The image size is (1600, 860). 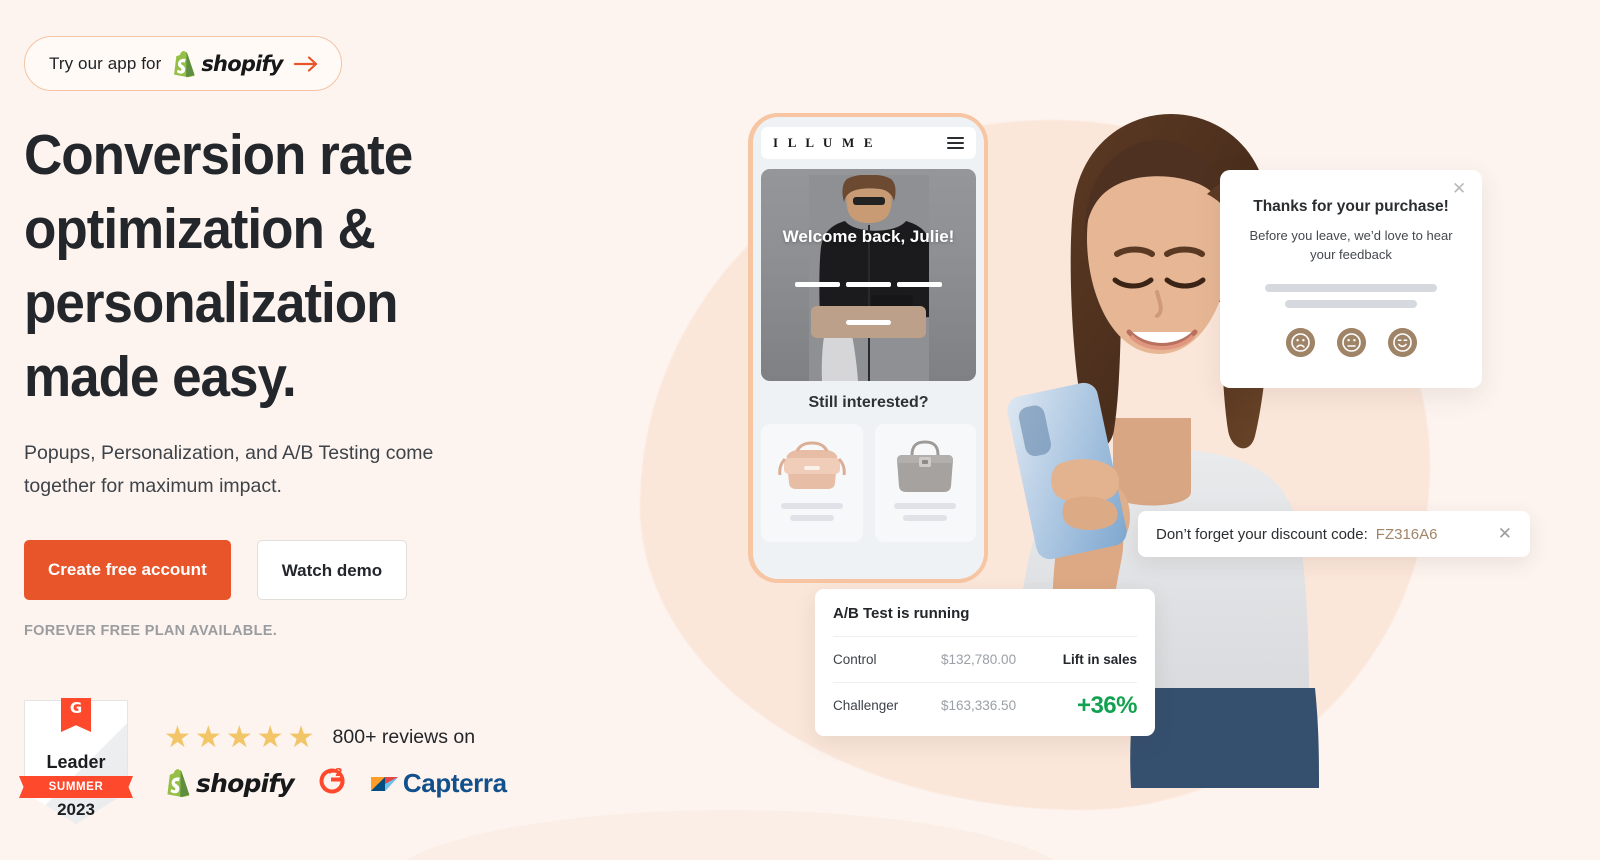 I want to click on capterra-icon, so click(x=384, y=784).